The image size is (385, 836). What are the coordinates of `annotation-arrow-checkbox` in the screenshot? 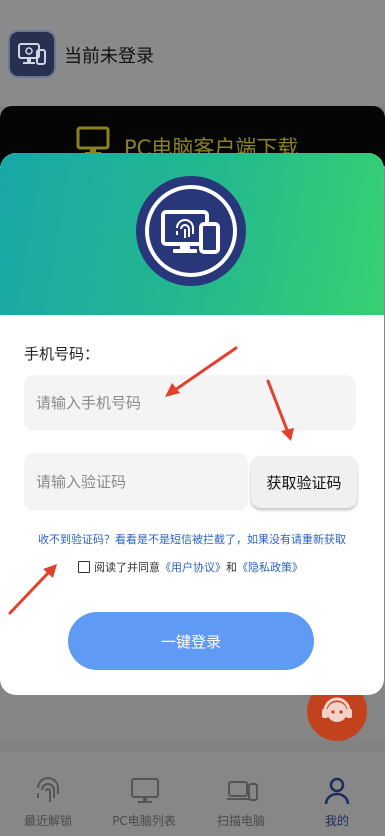 It's located at (29, 592).